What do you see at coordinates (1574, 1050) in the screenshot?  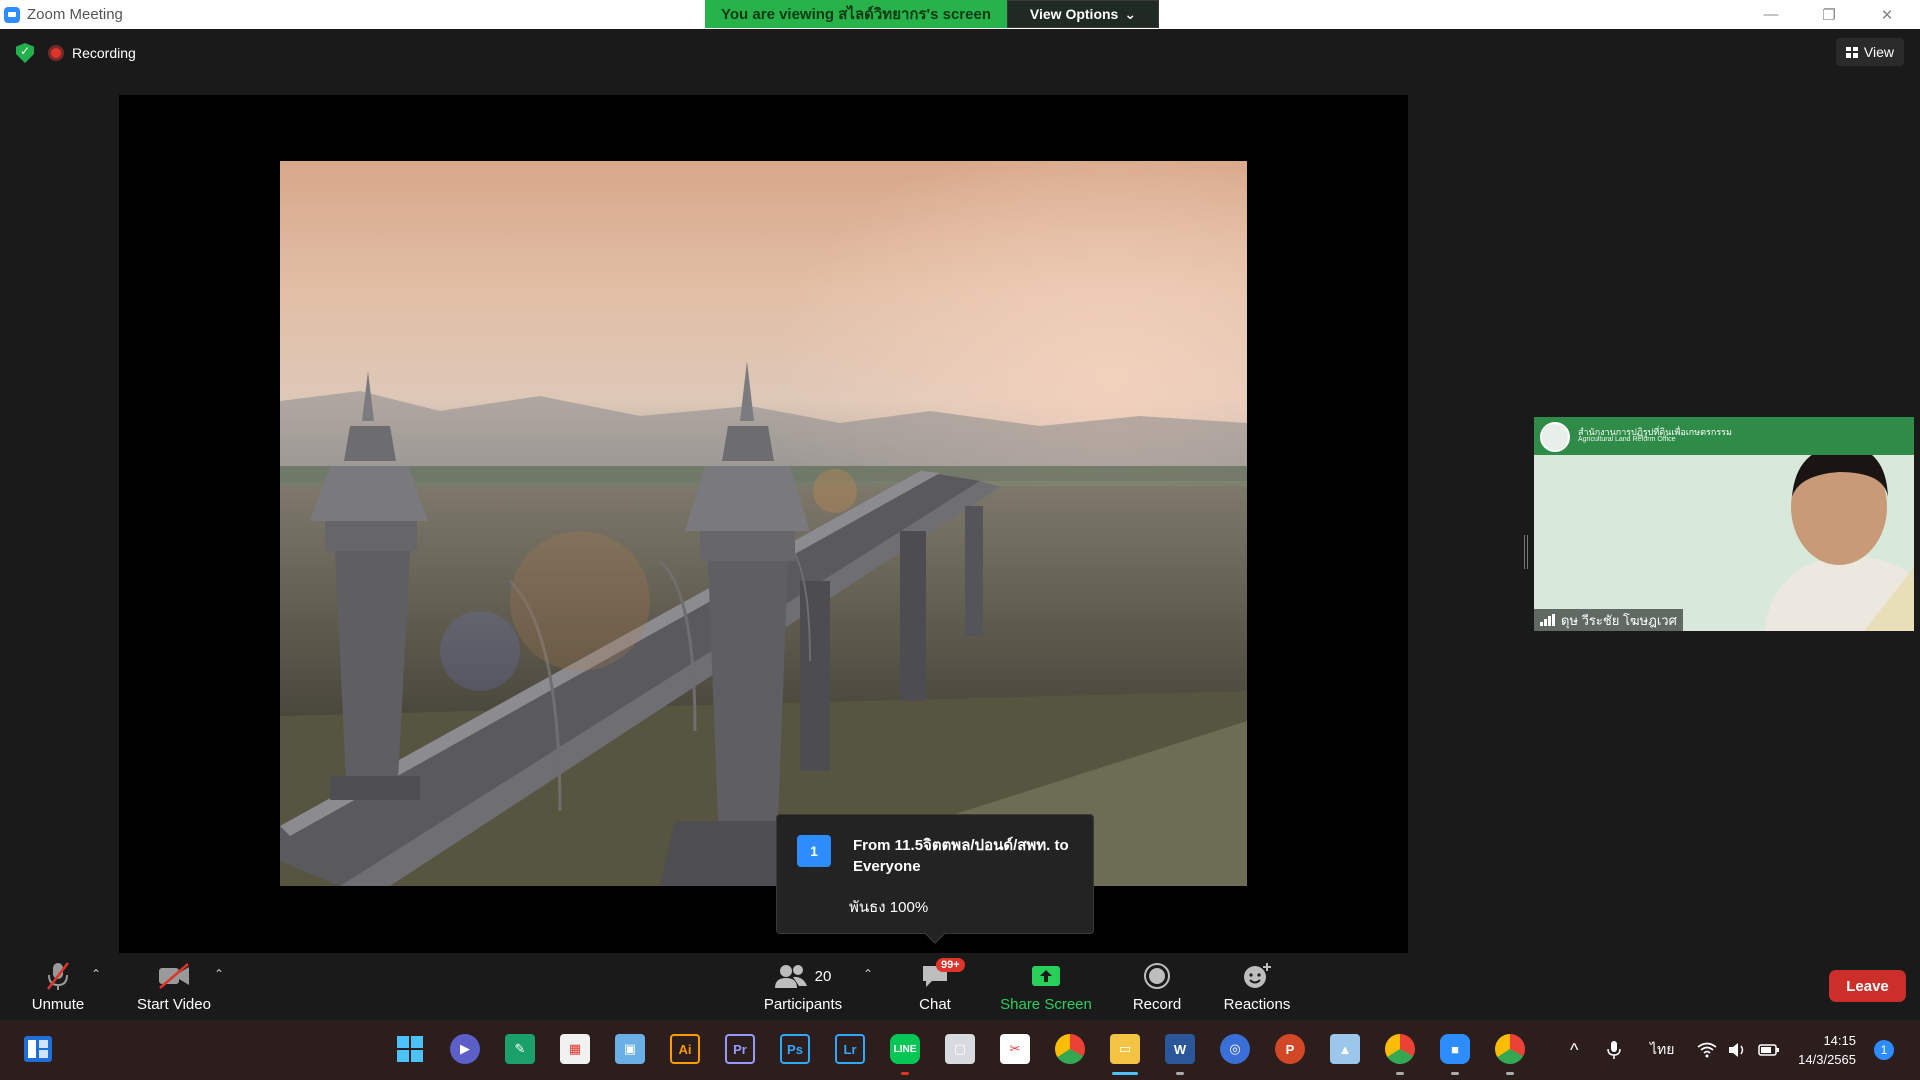 I see `tray-expand-icon: ^` at bounding box center [1574, 1050].